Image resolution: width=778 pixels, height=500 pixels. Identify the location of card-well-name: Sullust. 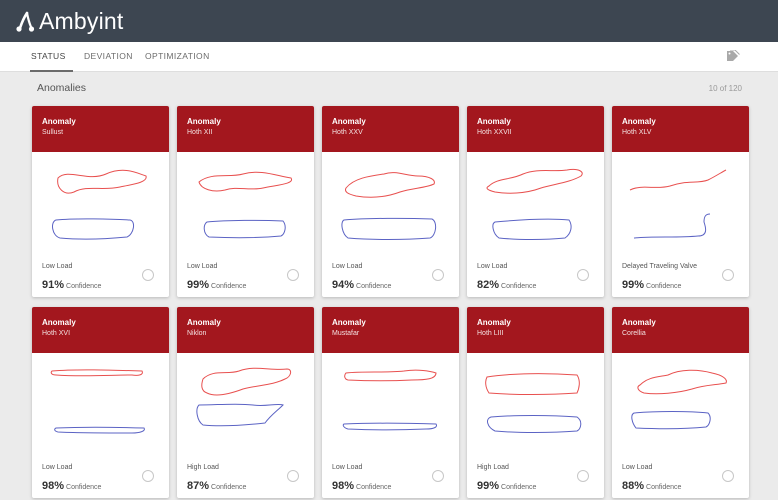
(53, 132).